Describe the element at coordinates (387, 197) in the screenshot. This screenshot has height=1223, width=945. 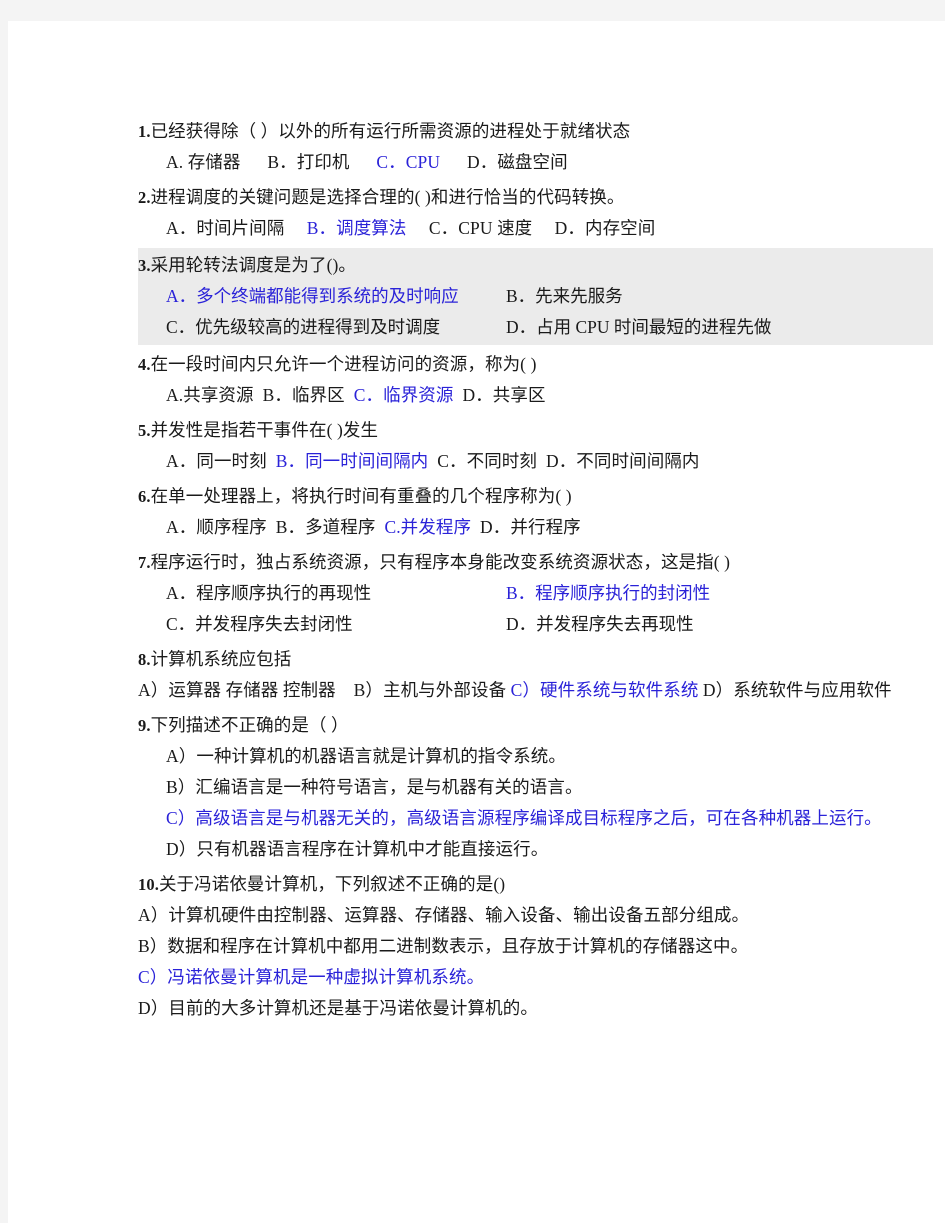
I see `question-2-text: 进程调度的关键问题是选择合理的( )和进行恰当的代码转换。` at that location.